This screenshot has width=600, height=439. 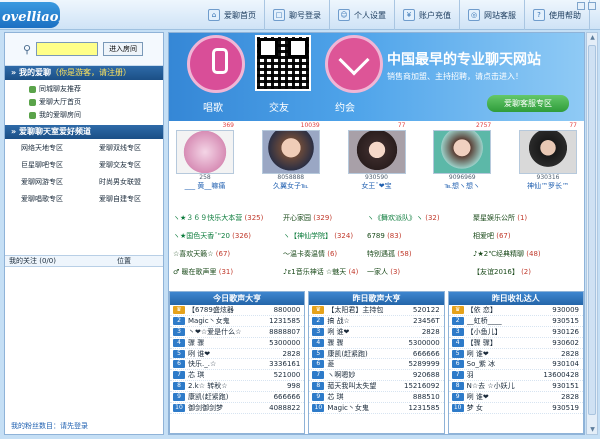 What do you see at coordinates (420, 218) in the screenshot?
I see `room-link: ヽ《舞欢派队》ヽ (32)` at bounding box center [420, 218].